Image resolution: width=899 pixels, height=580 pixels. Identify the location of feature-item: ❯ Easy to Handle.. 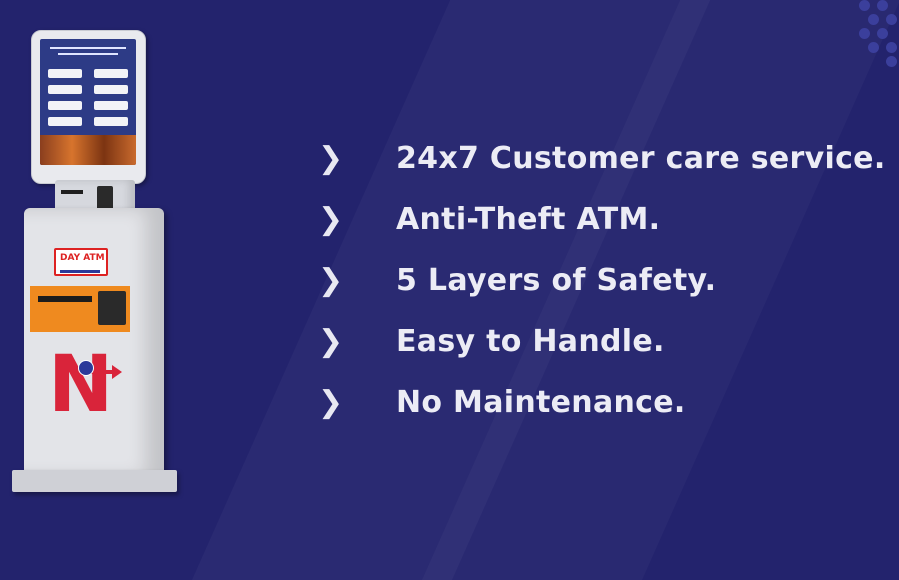
(602, 341).